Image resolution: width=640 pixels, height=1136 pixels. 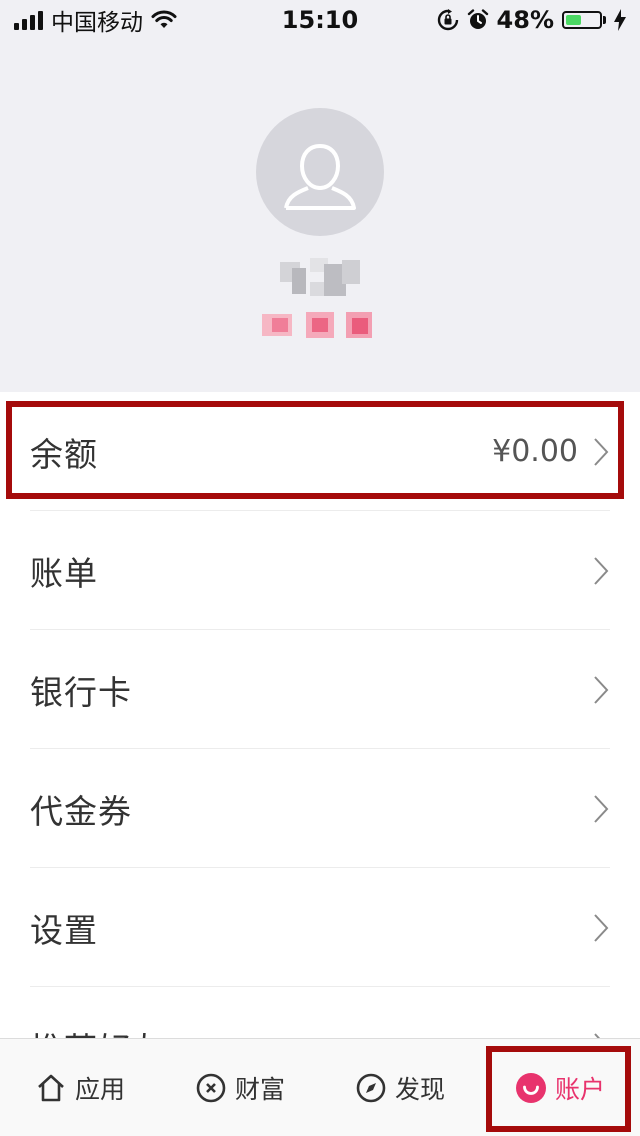 What do you see at coordinates (584, 20) in the screenshot?
I see `battery-icon` at bounding box center [584, 20].